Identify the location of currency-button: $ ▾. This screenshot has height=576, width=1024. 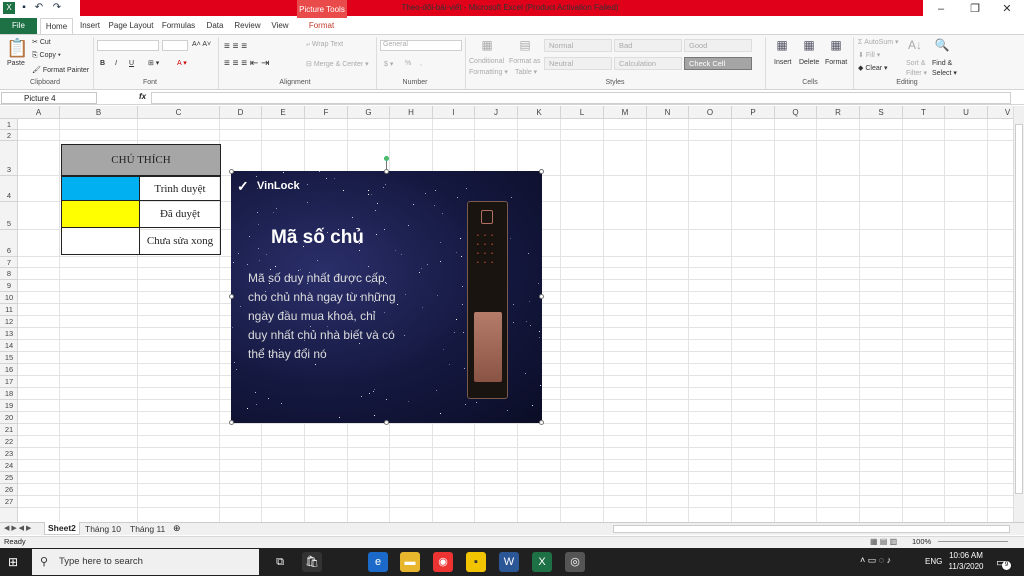
(388, 64).